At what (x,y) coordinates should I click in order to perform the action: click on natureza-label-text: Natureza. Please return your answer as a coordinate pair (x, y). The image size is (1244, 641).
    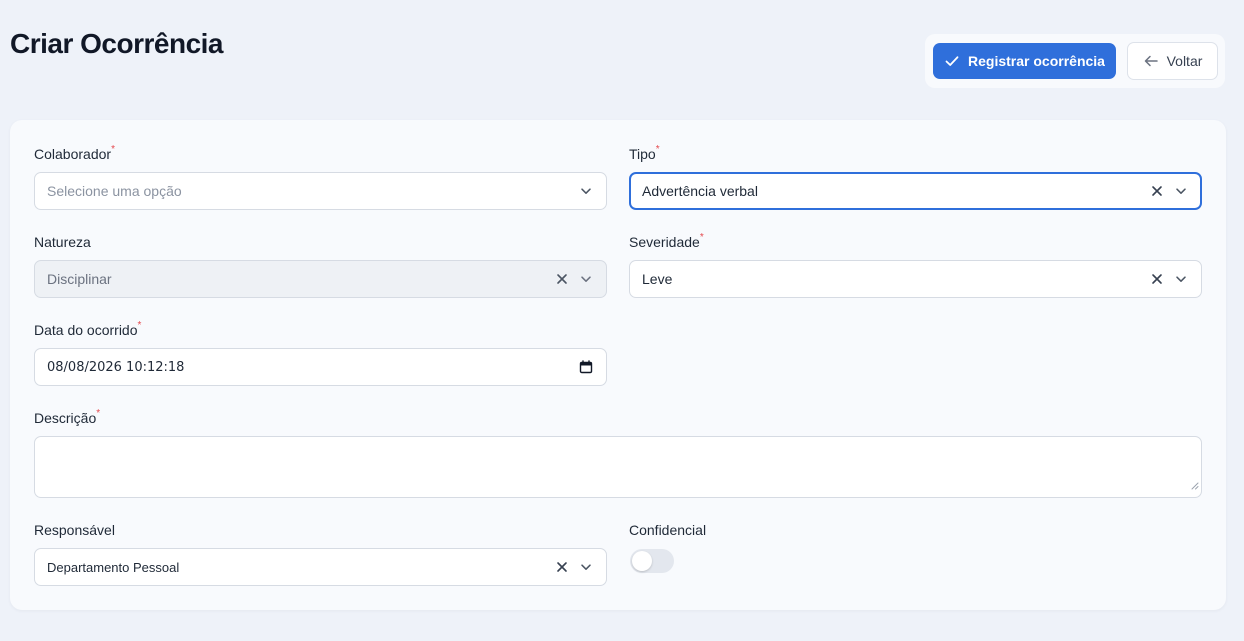
    Looking at the image, I should click on (62, 242).